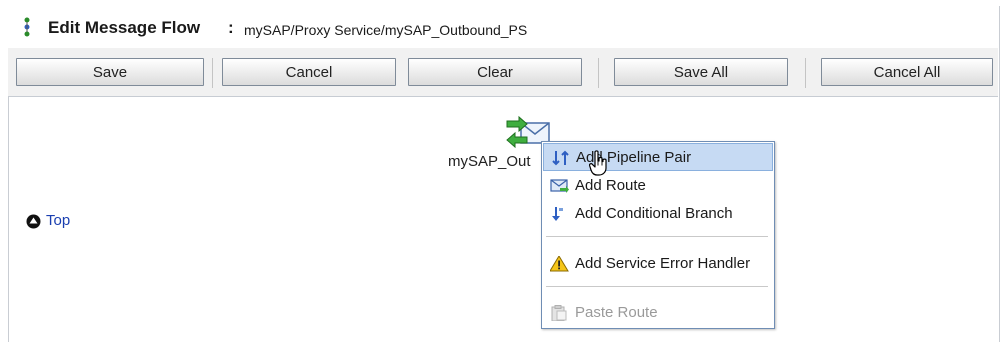  Describe the element at coordinates (907, 72) in the screenshot. I see `cancel-all-button: Cancel All` at that location.